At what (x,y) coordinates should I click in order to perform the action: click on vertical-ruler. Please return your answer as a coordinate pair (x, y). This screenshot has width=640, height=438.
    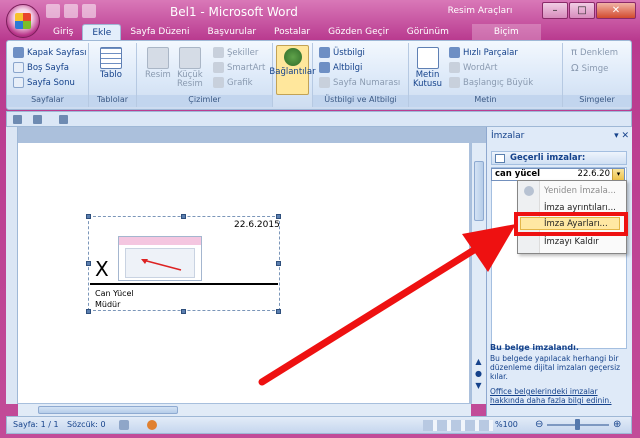
    Looking at the image, I should click on (12, 265).